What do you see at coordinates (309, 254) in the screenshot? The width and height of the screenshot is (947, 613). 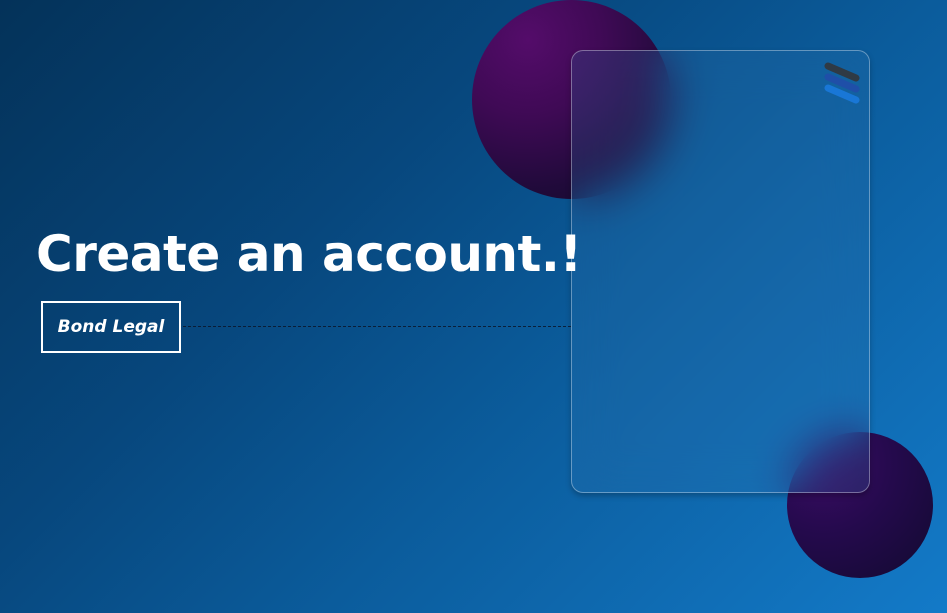 I see `page-title: Create an account.!` at bounding box center [309, 254].